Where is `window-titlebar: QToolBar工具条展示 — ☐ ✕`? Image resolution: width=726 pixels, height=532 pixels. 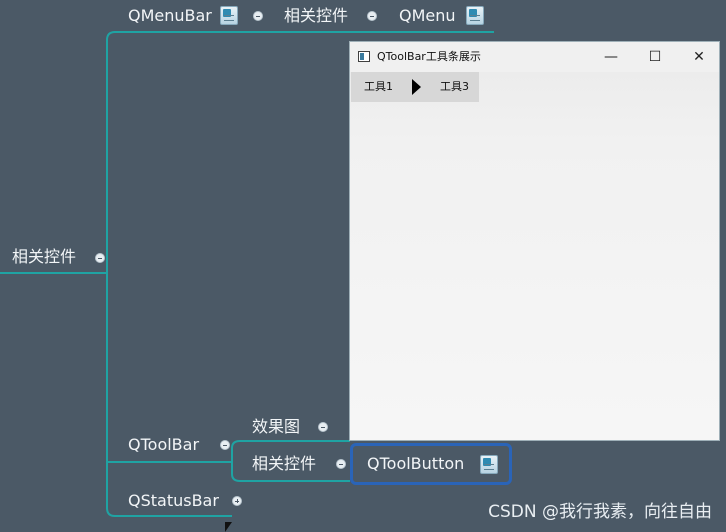
window-titlebar: QToolBar工具条展示 — ☐ ✕ is located at coordinates (534, 57).